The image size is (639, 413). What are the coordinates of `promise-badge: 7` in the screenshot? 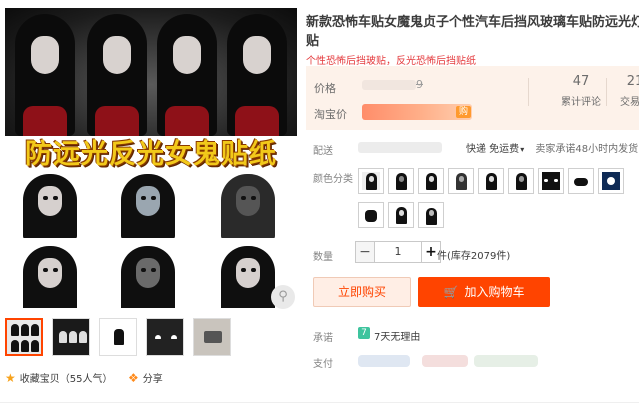 It's located at (364, 333).